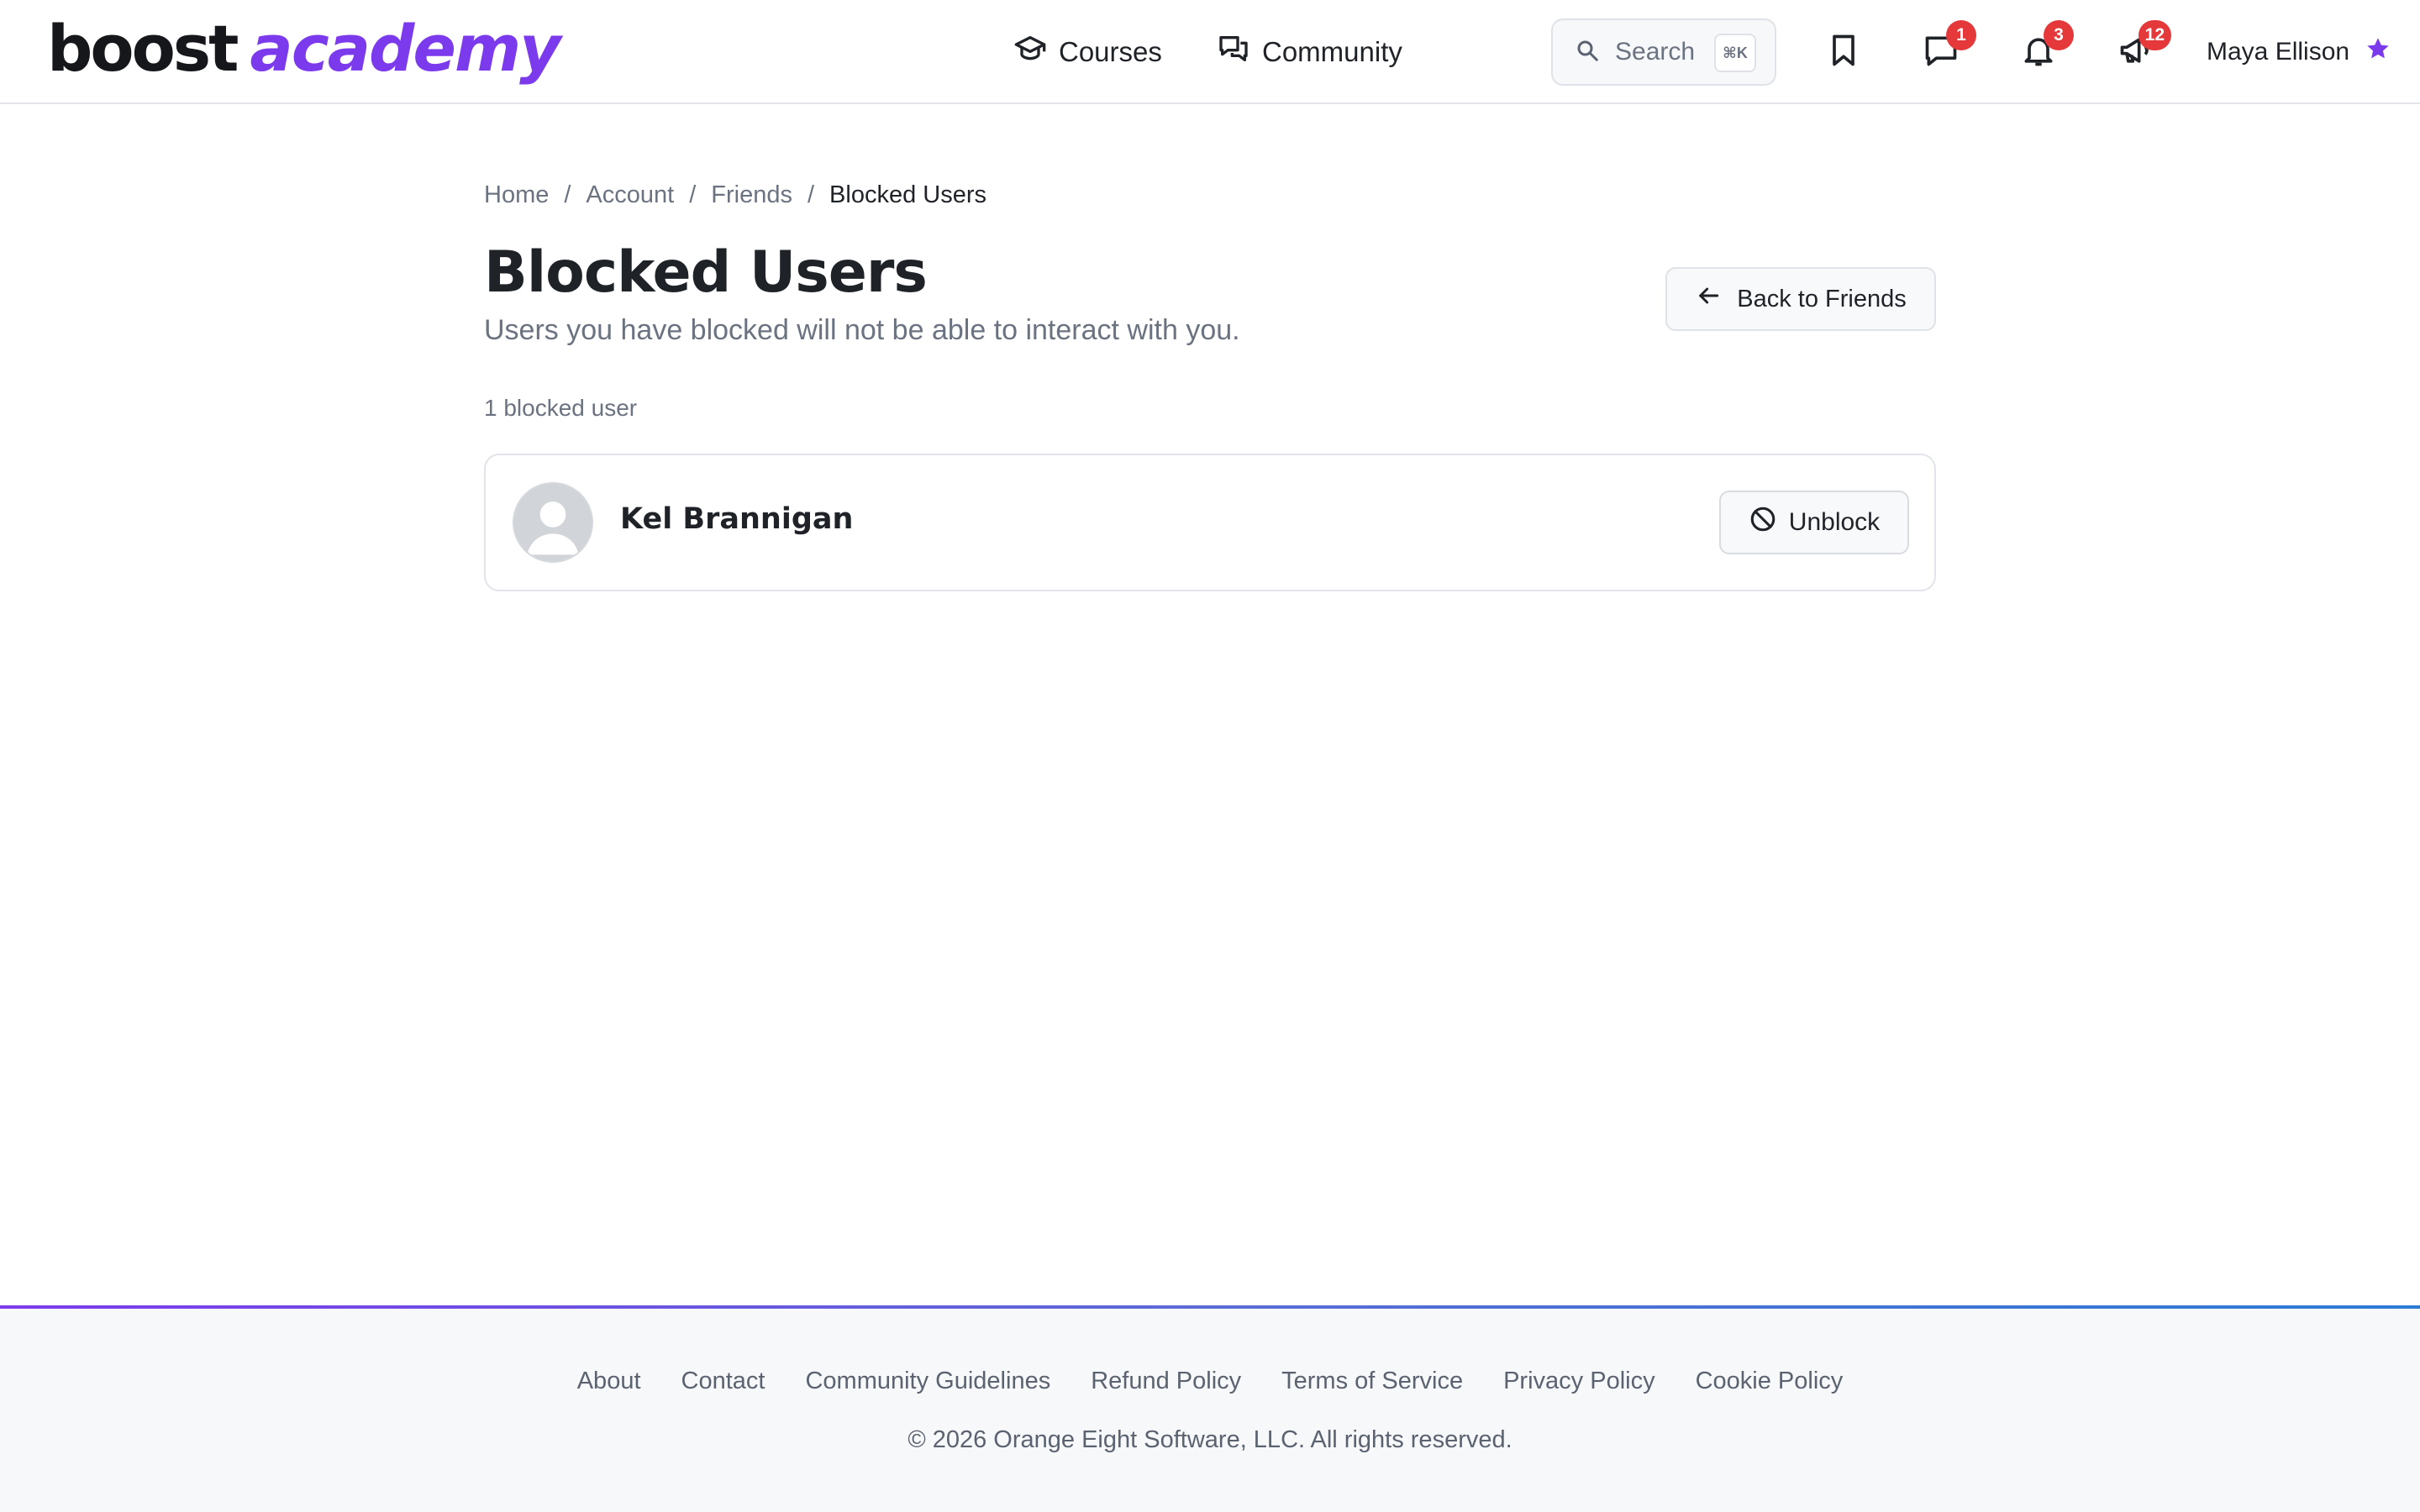 The height and width of the screenshot is (1512, 2420). I want to click on breadcrumb-home: Home, so click(516, 195).